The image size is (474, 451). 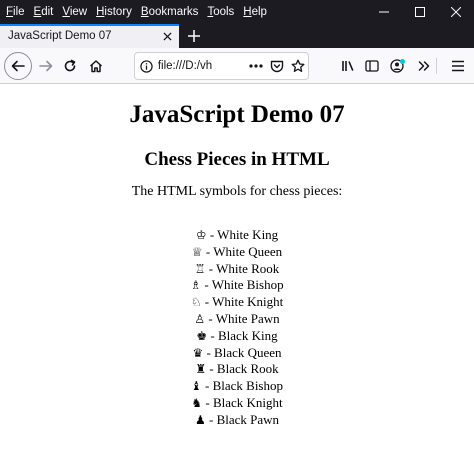 What do you see at coordinates (242, 335) in the screenshot?
I see `piece-label: - Black King` at bounding box center [242, 335].